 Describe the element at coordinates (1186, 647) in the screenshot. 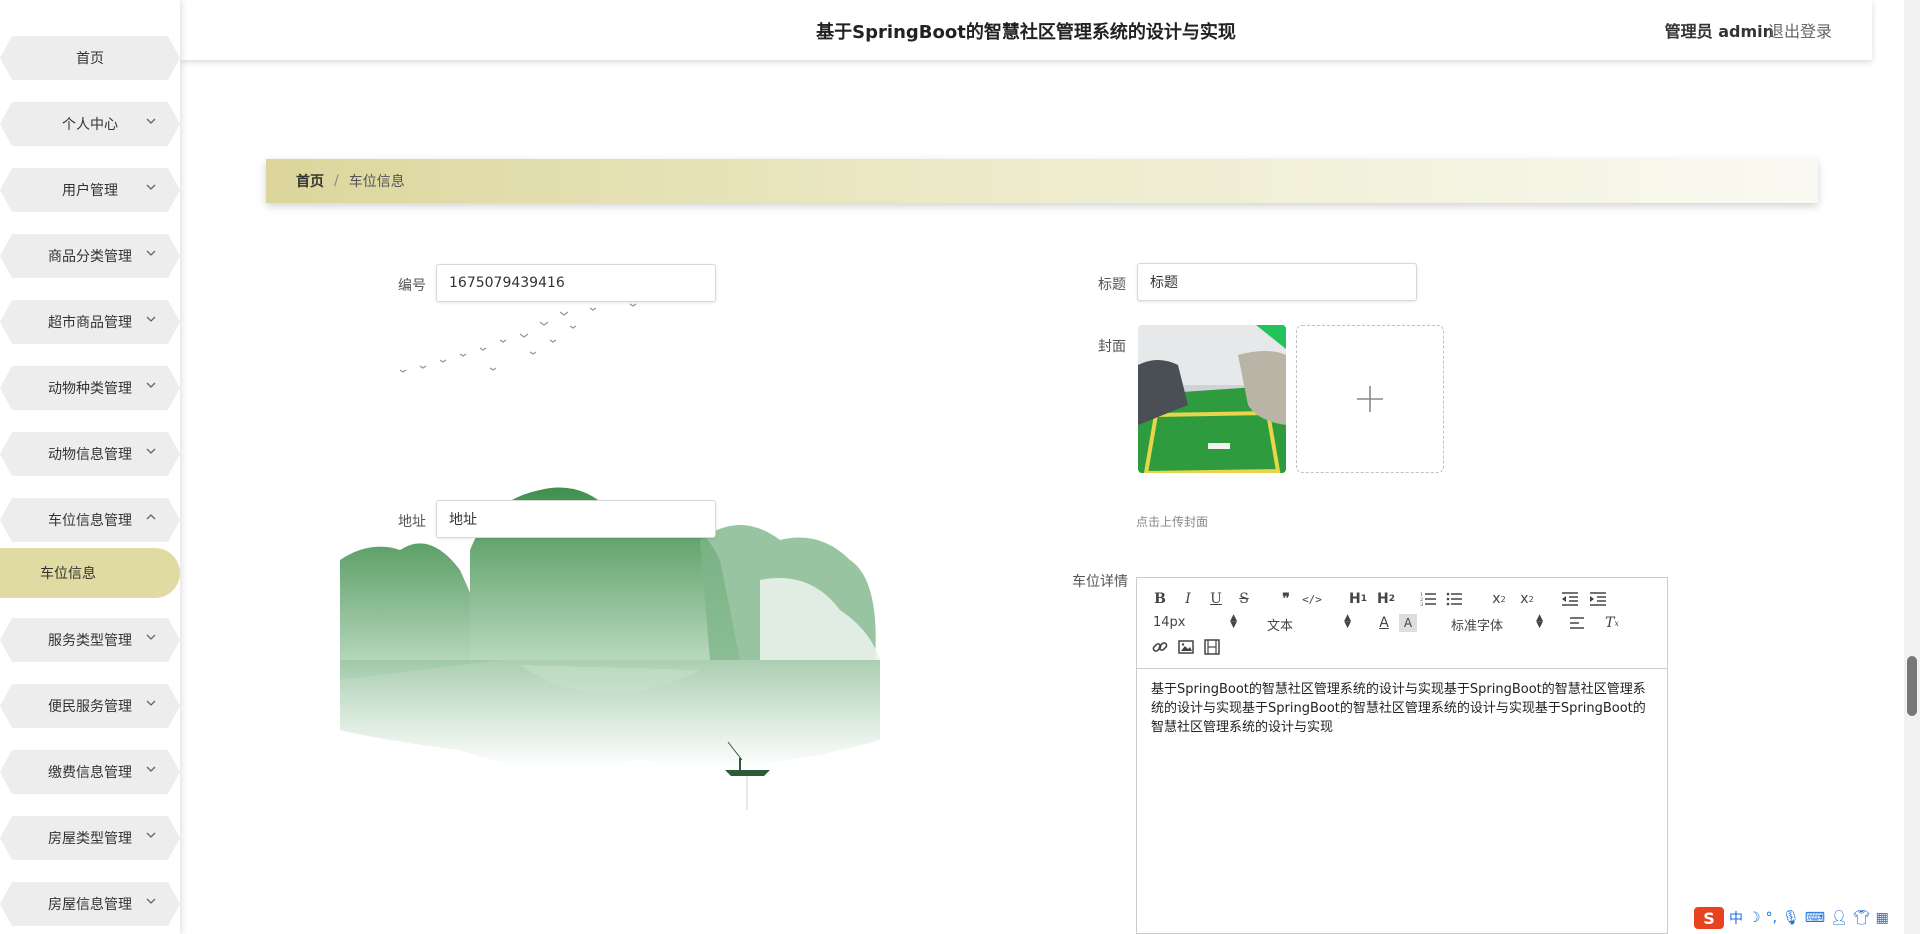

I see `image-icon` at that location.